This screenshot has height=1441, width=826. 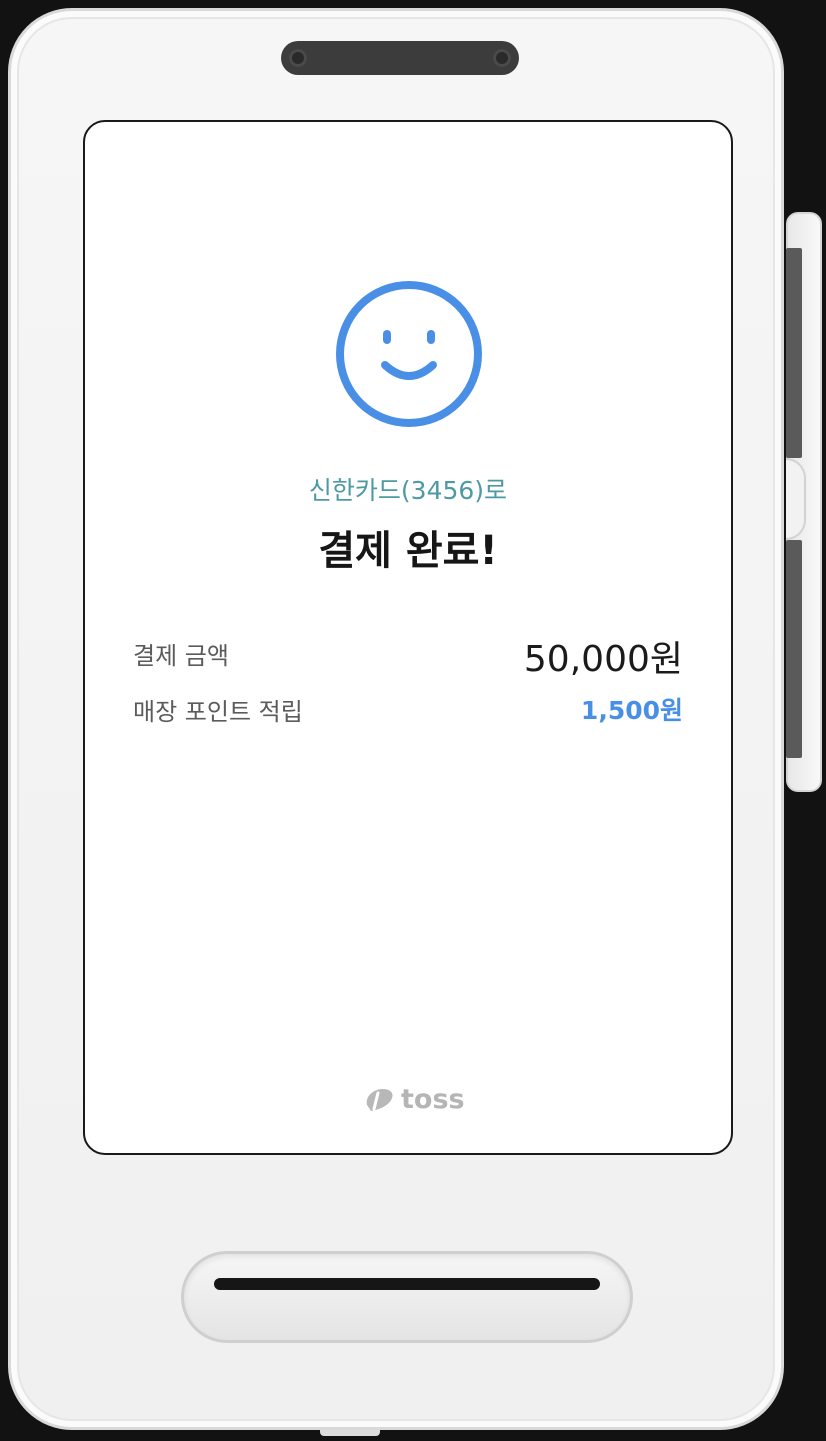 I want to click on payment-amount-value: 50,000원, so click(x=603, y=659).